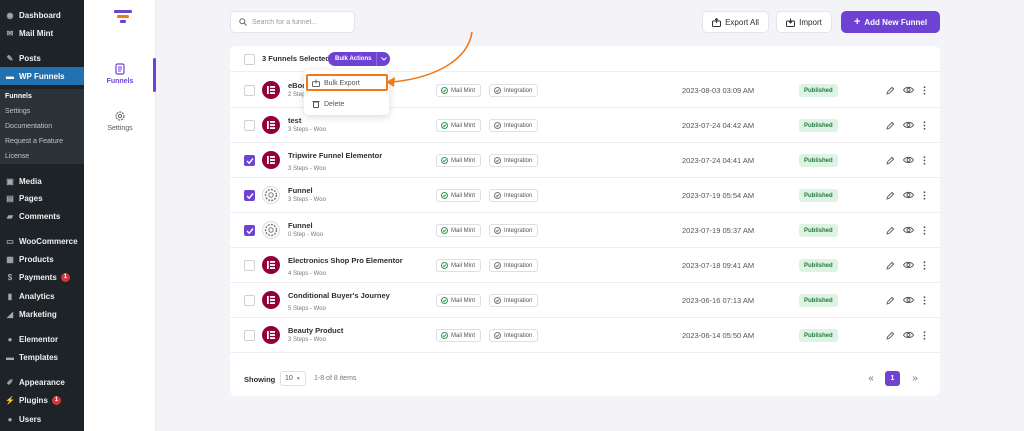  I want to click on plugins-badge: 1, so click(56, 400).